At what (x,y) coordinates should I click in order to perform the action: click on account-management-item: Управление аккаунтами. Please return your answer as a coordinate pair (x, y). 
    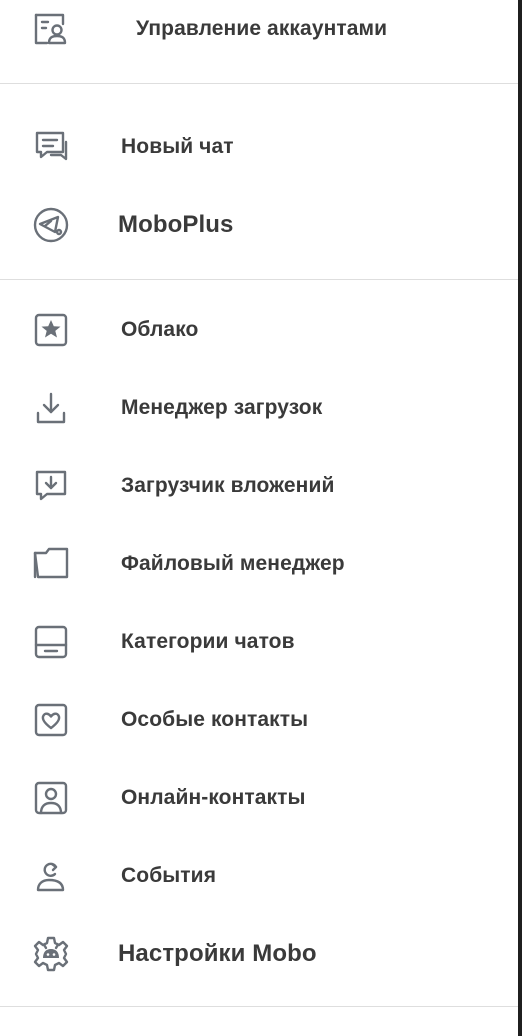
    Looking at the image, I should click on (259, 34).